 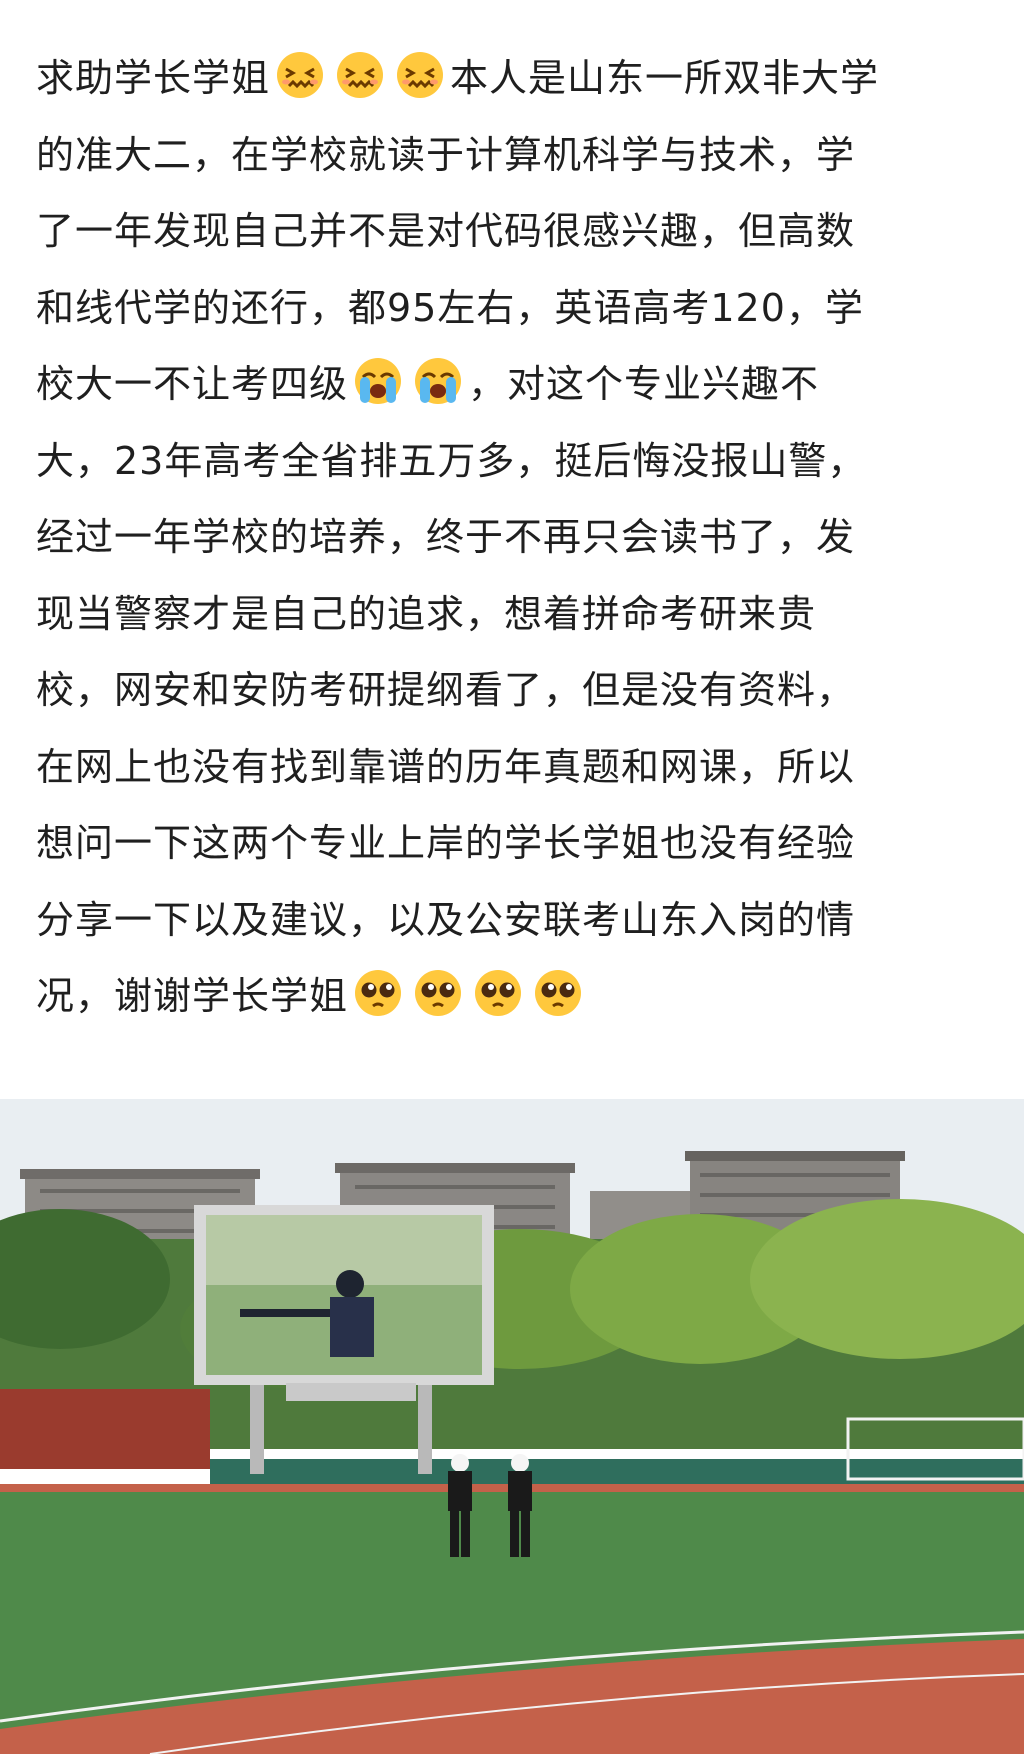 I want to click on post-line: 况，谢谢学长学姐, so click(x=516, y=996).